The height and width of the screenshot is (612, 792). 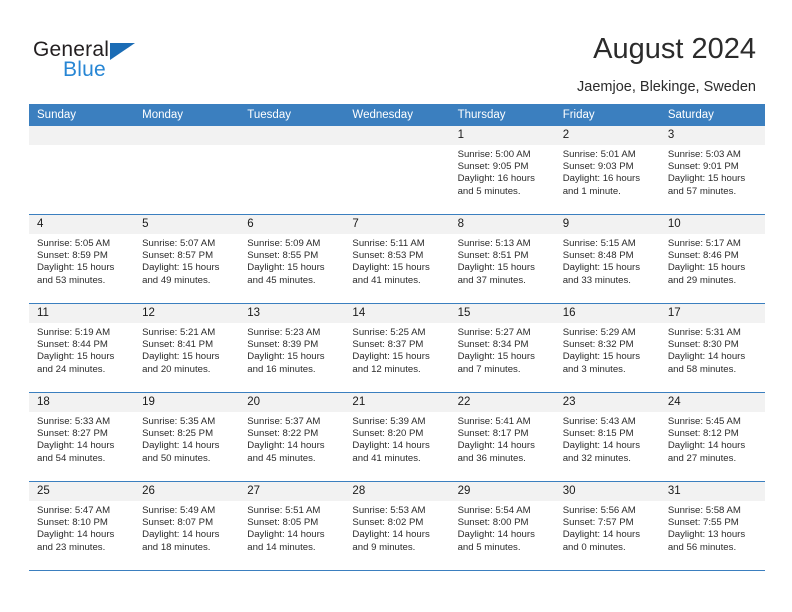 What do you see at coordinates (397, 313) in the screenshot?
I see `day-number: 14` at bounding box center [397, 313].